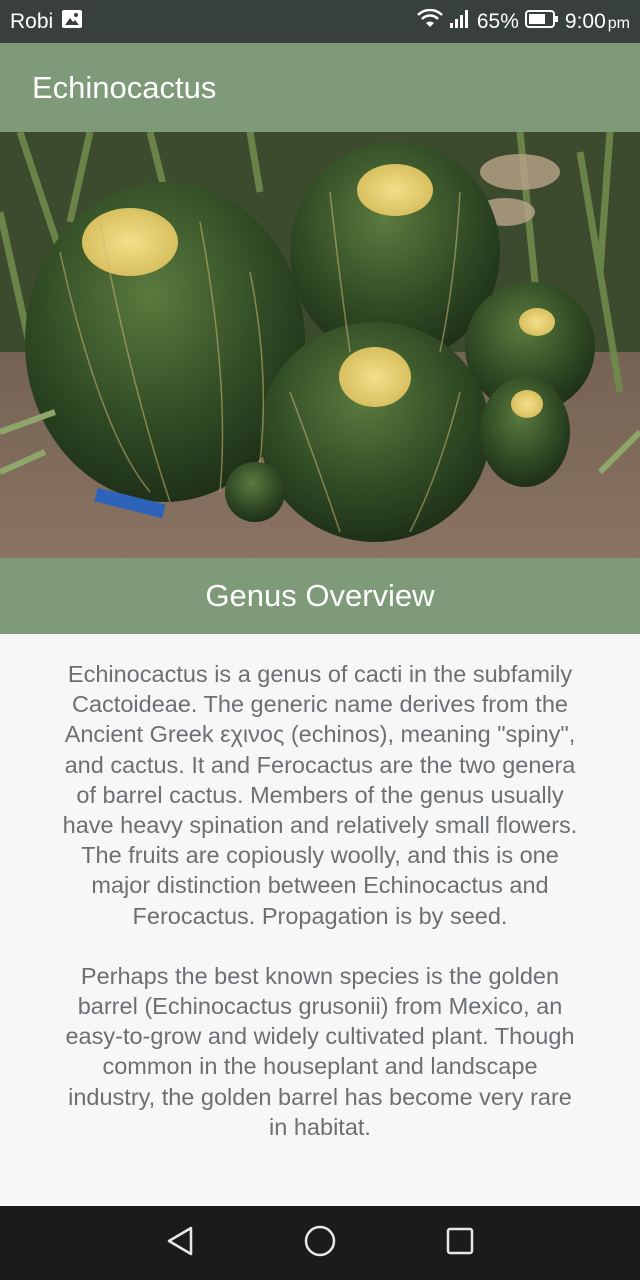 The height and width of the screenshot is (1280, 640). Describe the element at coordinates (320, 87) in the screenshot. I see `app-bar: Echinocactus` at that location.